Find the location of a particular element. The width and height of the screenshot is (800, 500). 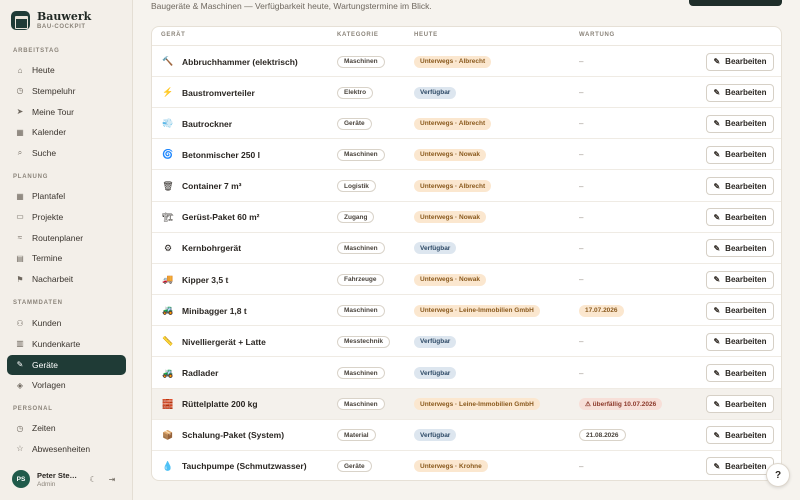

help-icon: ? is located at coordinates (778, 475).